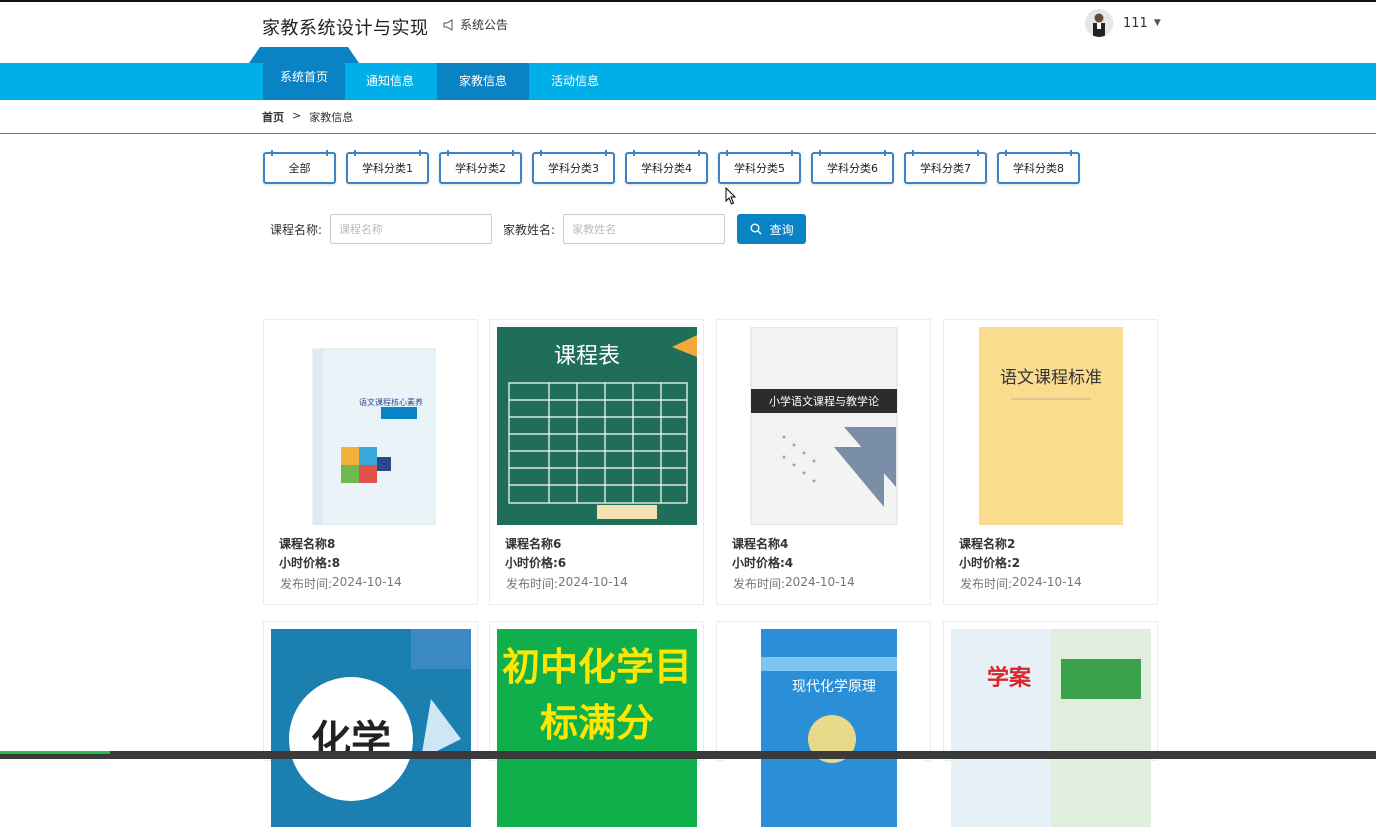  I want to click on course-name-input, so click(411, 229).